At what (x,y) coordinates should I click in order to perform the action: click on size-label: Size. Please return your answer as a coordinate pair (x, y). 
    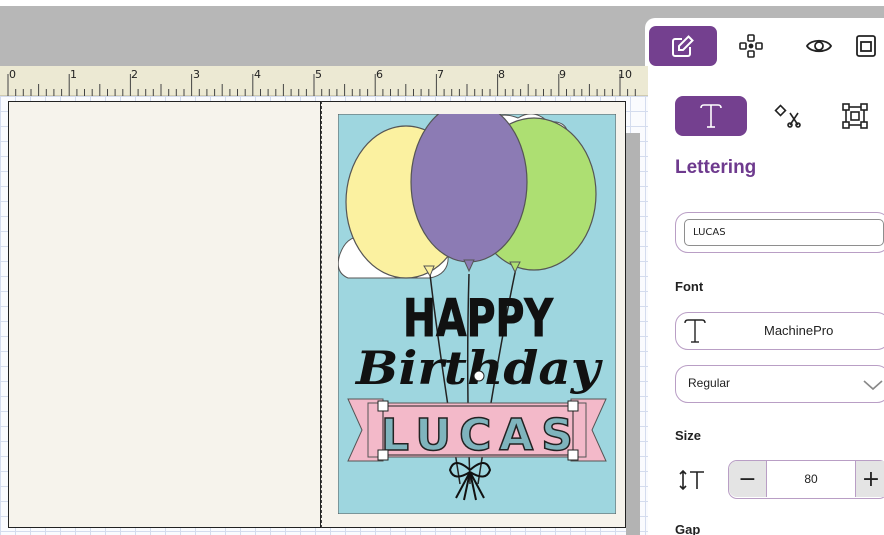
    Looking at the image, I should click on (688, 435).